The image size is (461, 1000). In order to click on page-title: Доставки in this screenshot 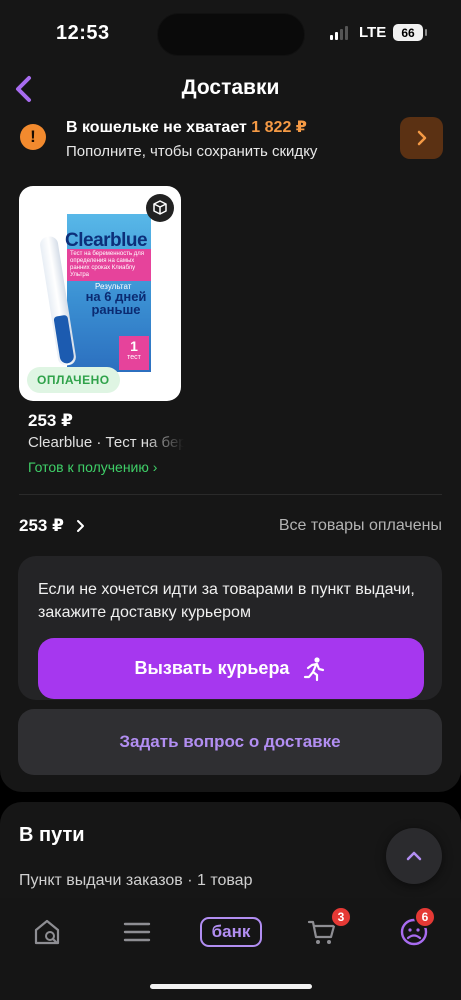, I will do `click(230, 87)`.